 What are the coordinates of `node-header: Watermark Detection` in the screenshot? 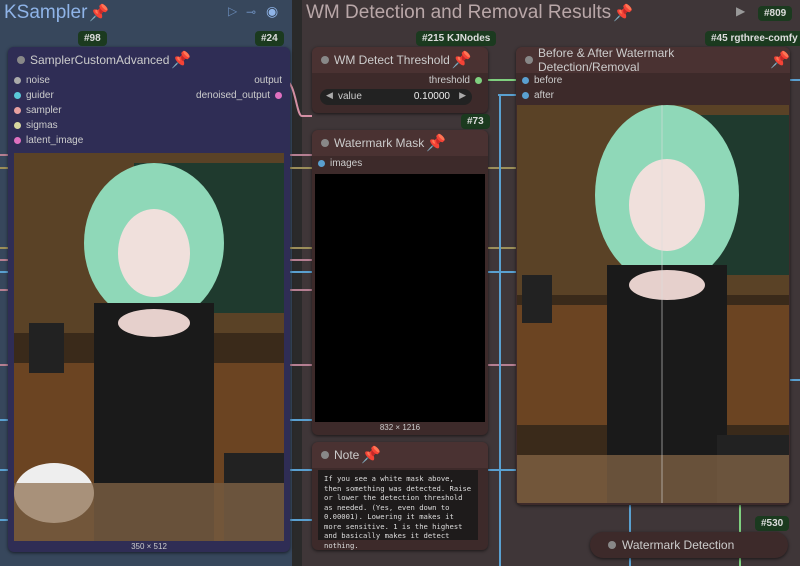 It's located at (689, 545).